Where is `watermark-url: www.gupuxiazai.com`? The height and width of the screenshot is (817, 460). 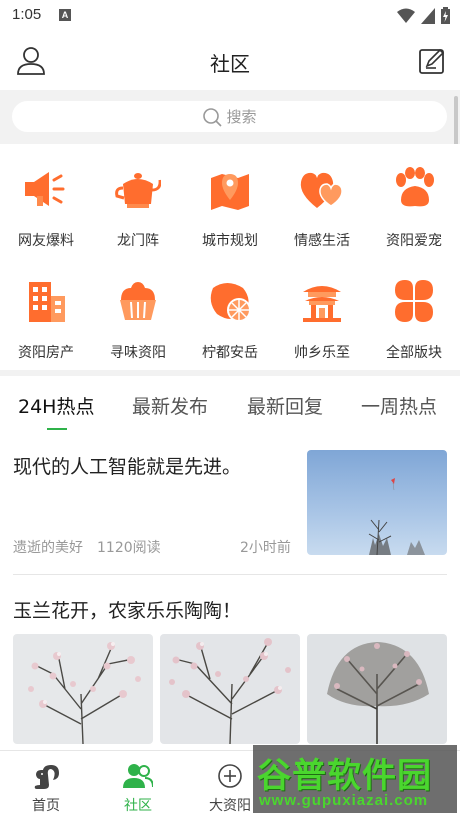 watermark-url: www.gupuxiazai.com is located at coordinates (344, 800).